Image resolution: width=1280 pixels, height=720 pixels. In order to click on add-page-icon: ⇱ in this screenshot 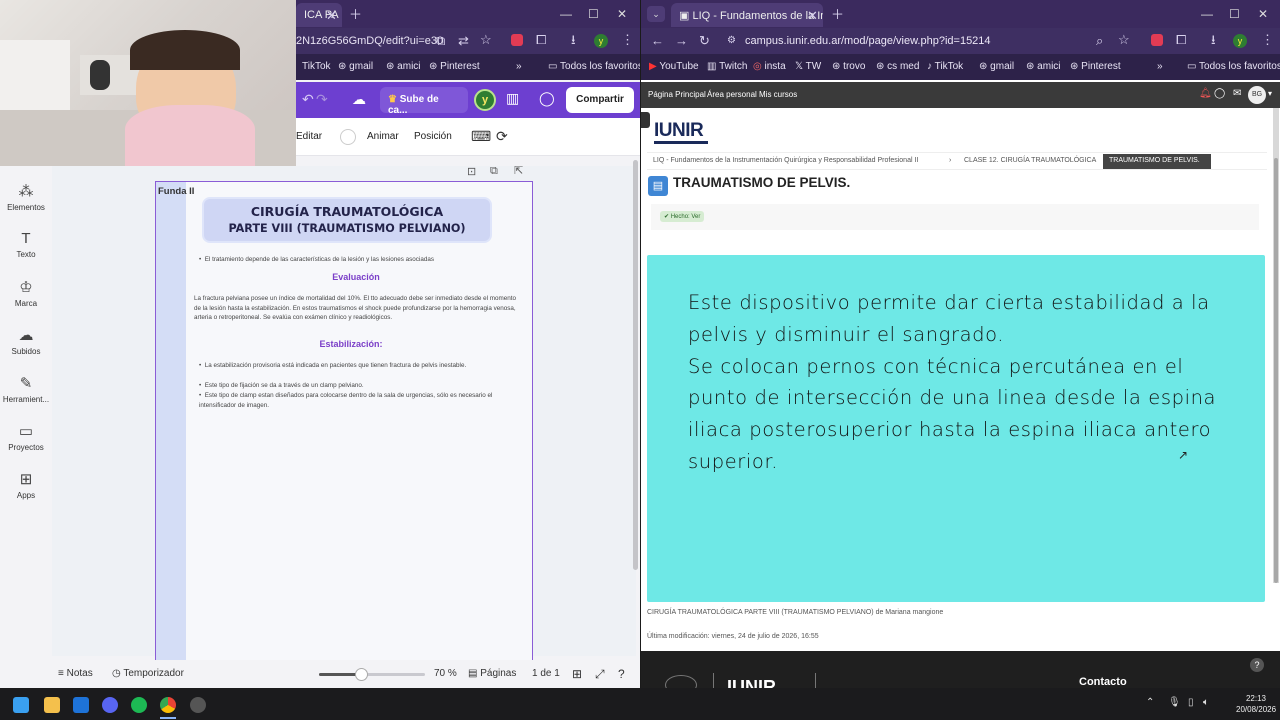, I will do `click(518, 170)`.